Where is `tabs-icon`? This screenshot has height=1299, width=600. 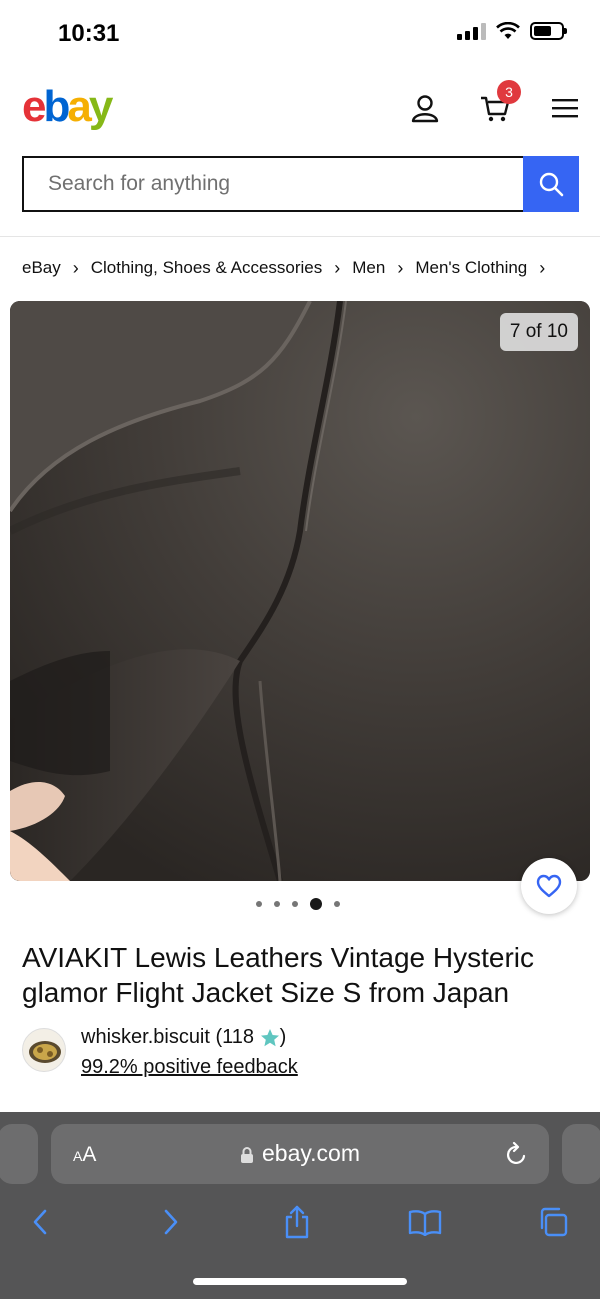
tabs-icon is located at coordinates (554, 1222).